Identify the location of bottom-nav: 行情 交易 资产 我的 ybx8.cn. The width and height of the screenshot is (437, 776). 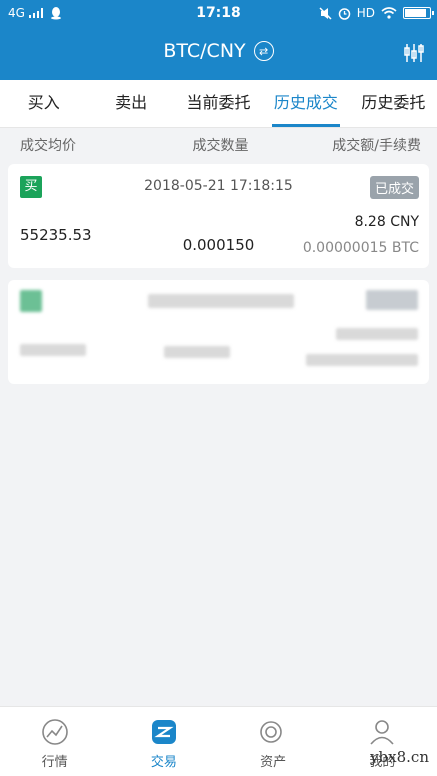
(218, 741).